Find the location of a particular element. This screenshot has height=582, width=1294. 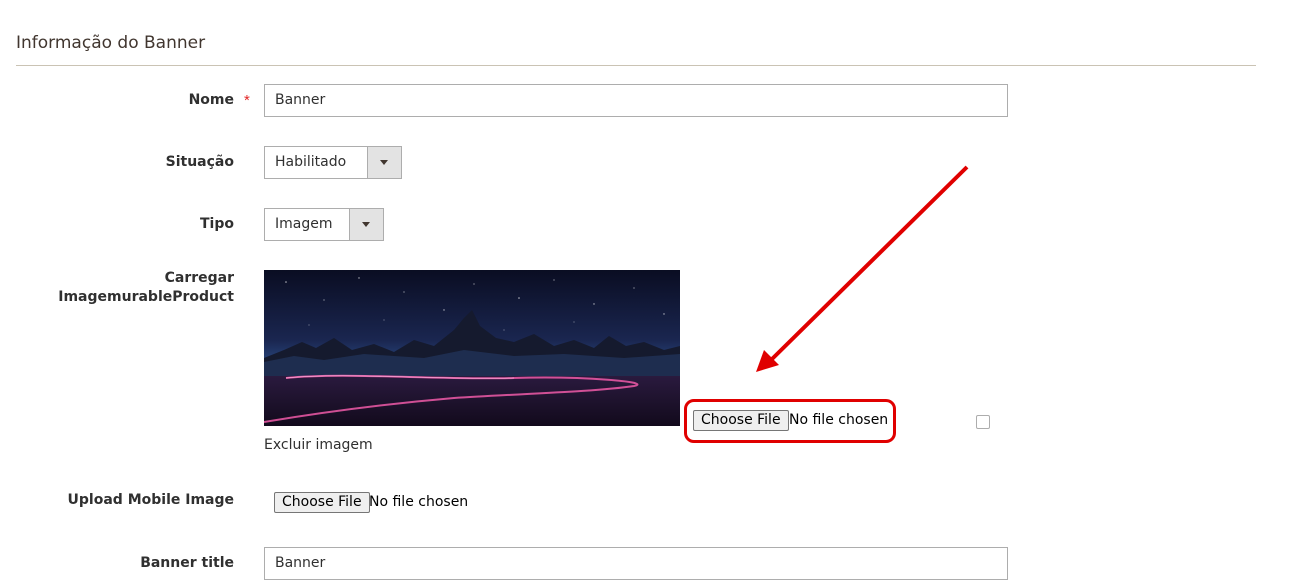

banner-title-label: Banner title is located at coordinates (187, 563).